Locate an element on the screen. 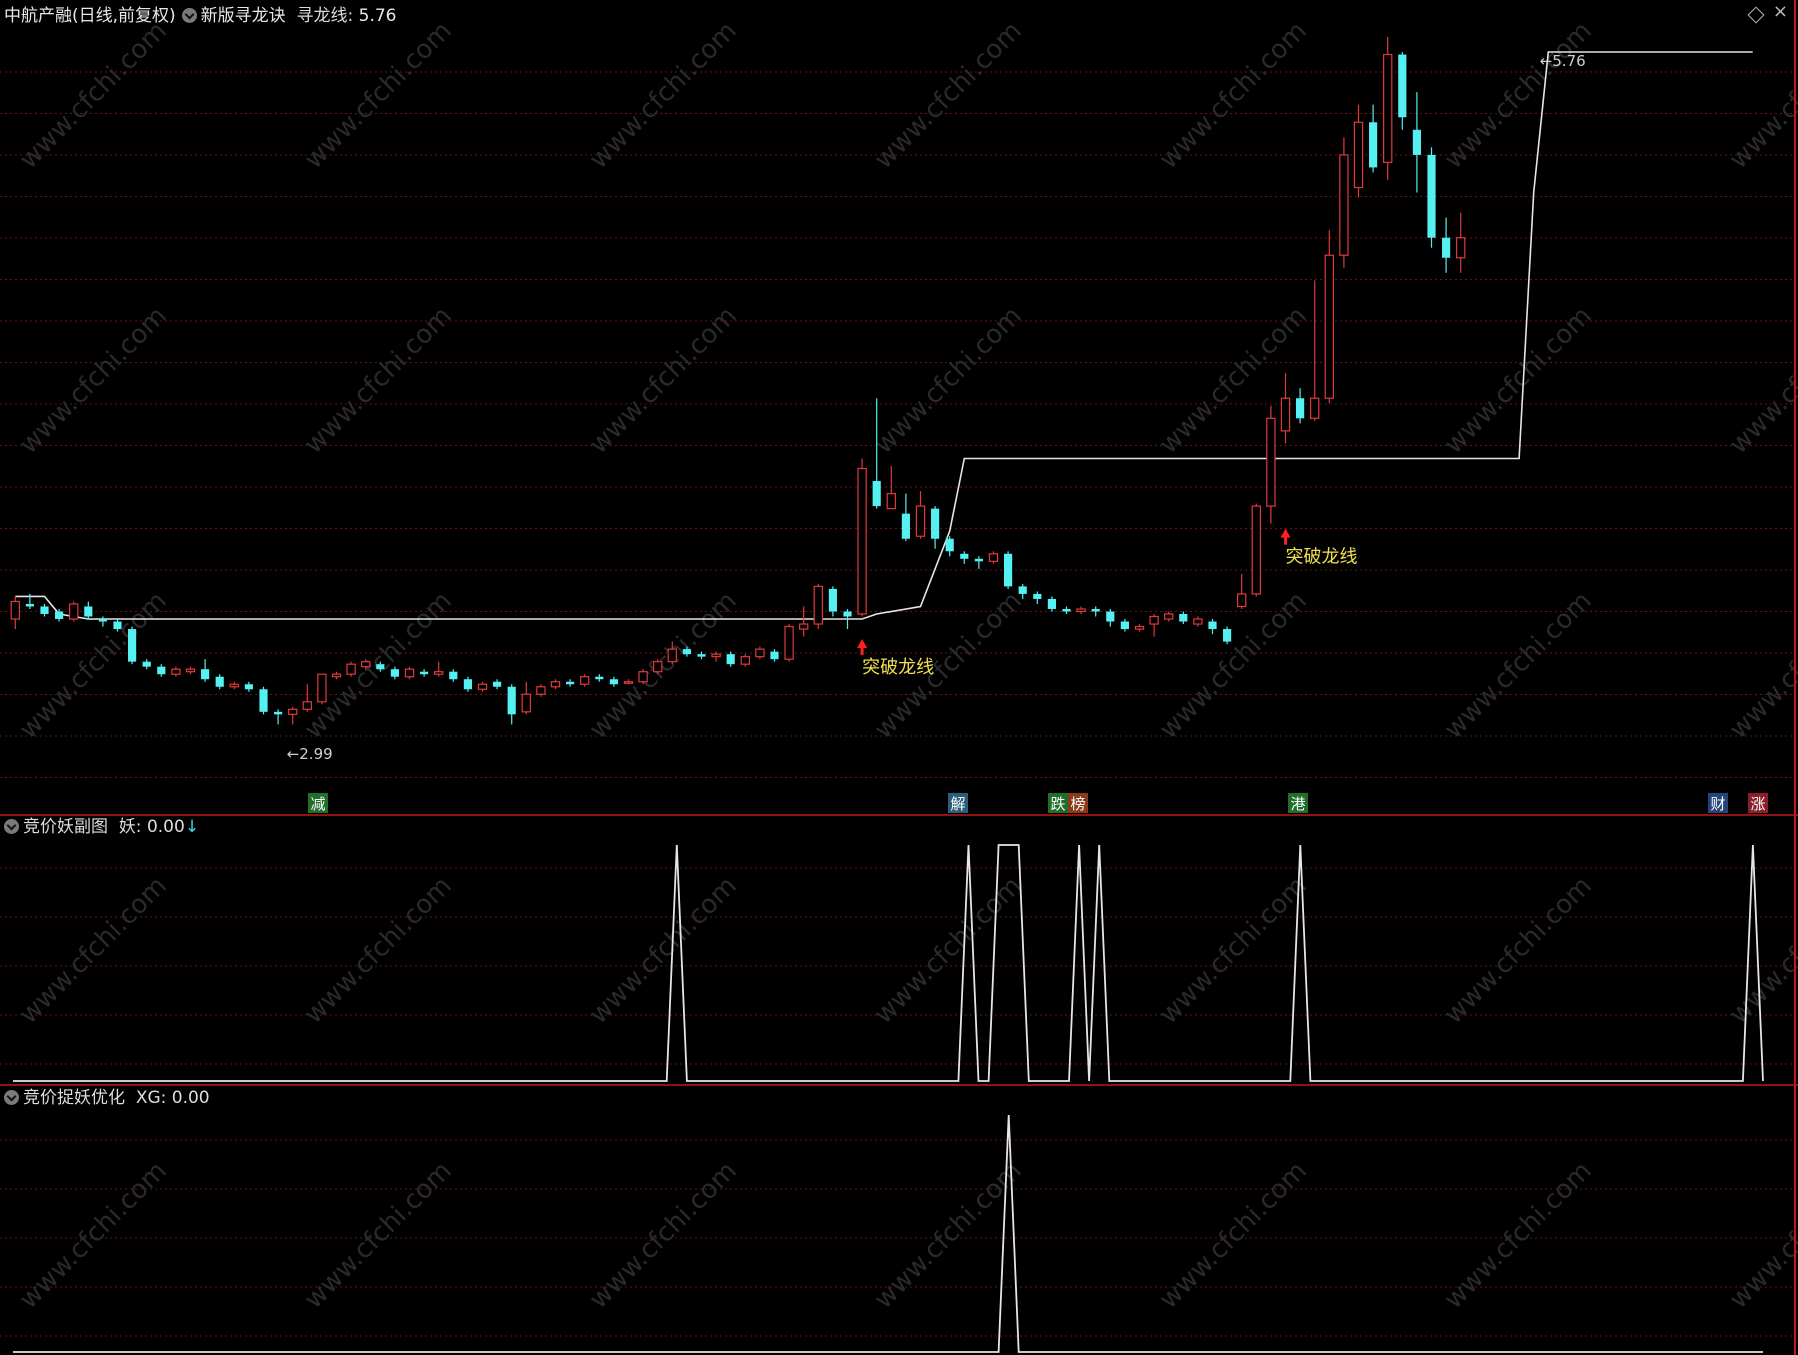  event-tag-label: 涨 is located at coordinates (1757, 804).